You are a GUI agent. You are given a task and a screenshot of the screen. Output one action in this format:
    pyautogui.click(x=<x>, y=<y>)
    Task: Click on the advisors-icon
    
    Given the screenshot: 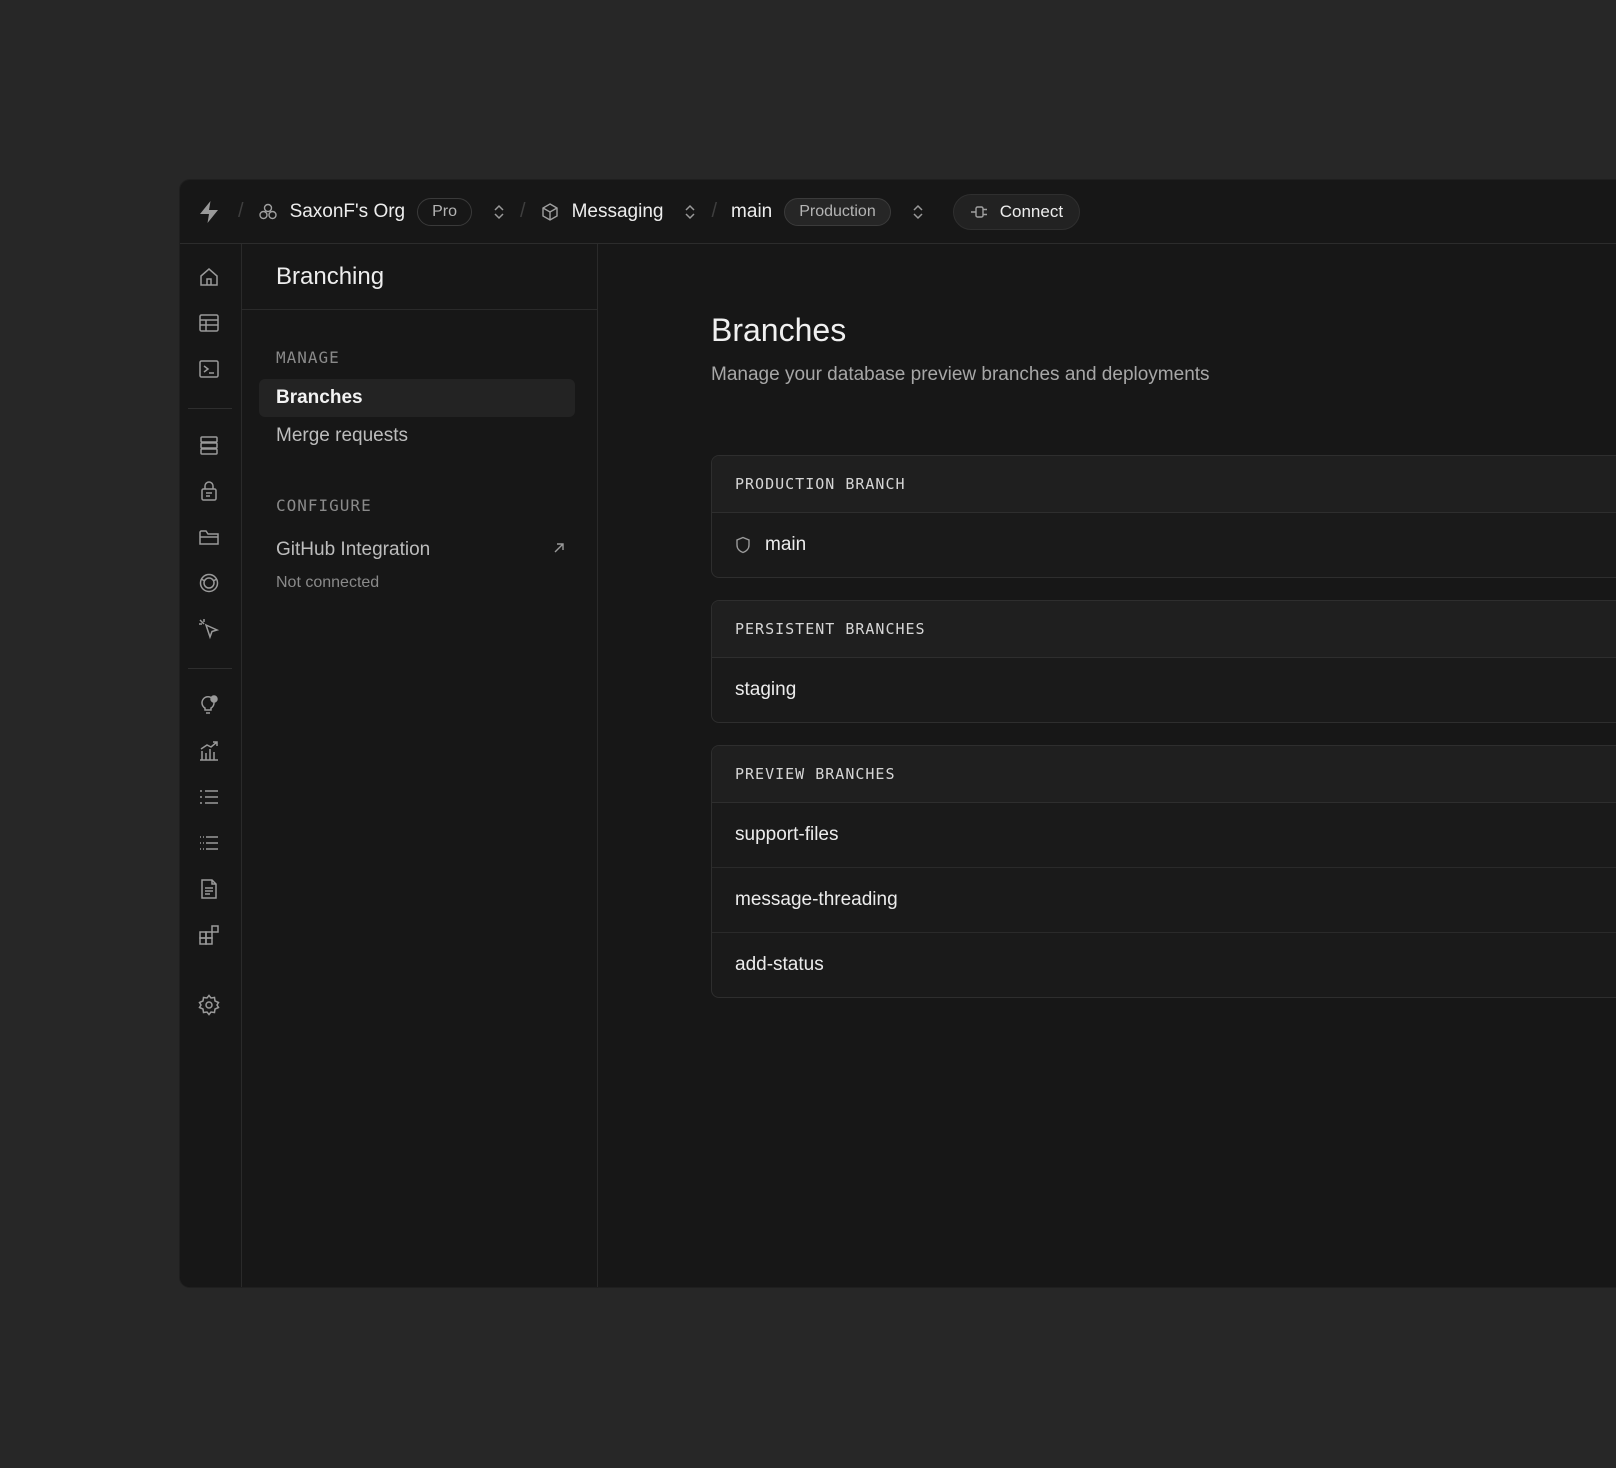 What is the action you would take?
    pyautogui.click(x=209, y=705)
    